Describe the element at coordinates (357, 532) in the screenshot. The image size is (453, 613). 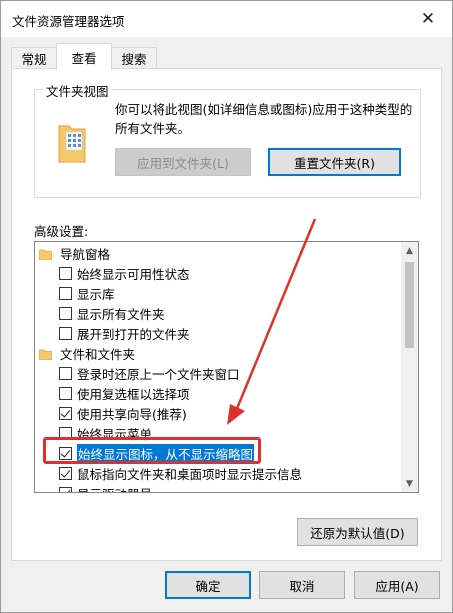
I see `restore-defaults-button: 还原为默认值(D)` at that location.